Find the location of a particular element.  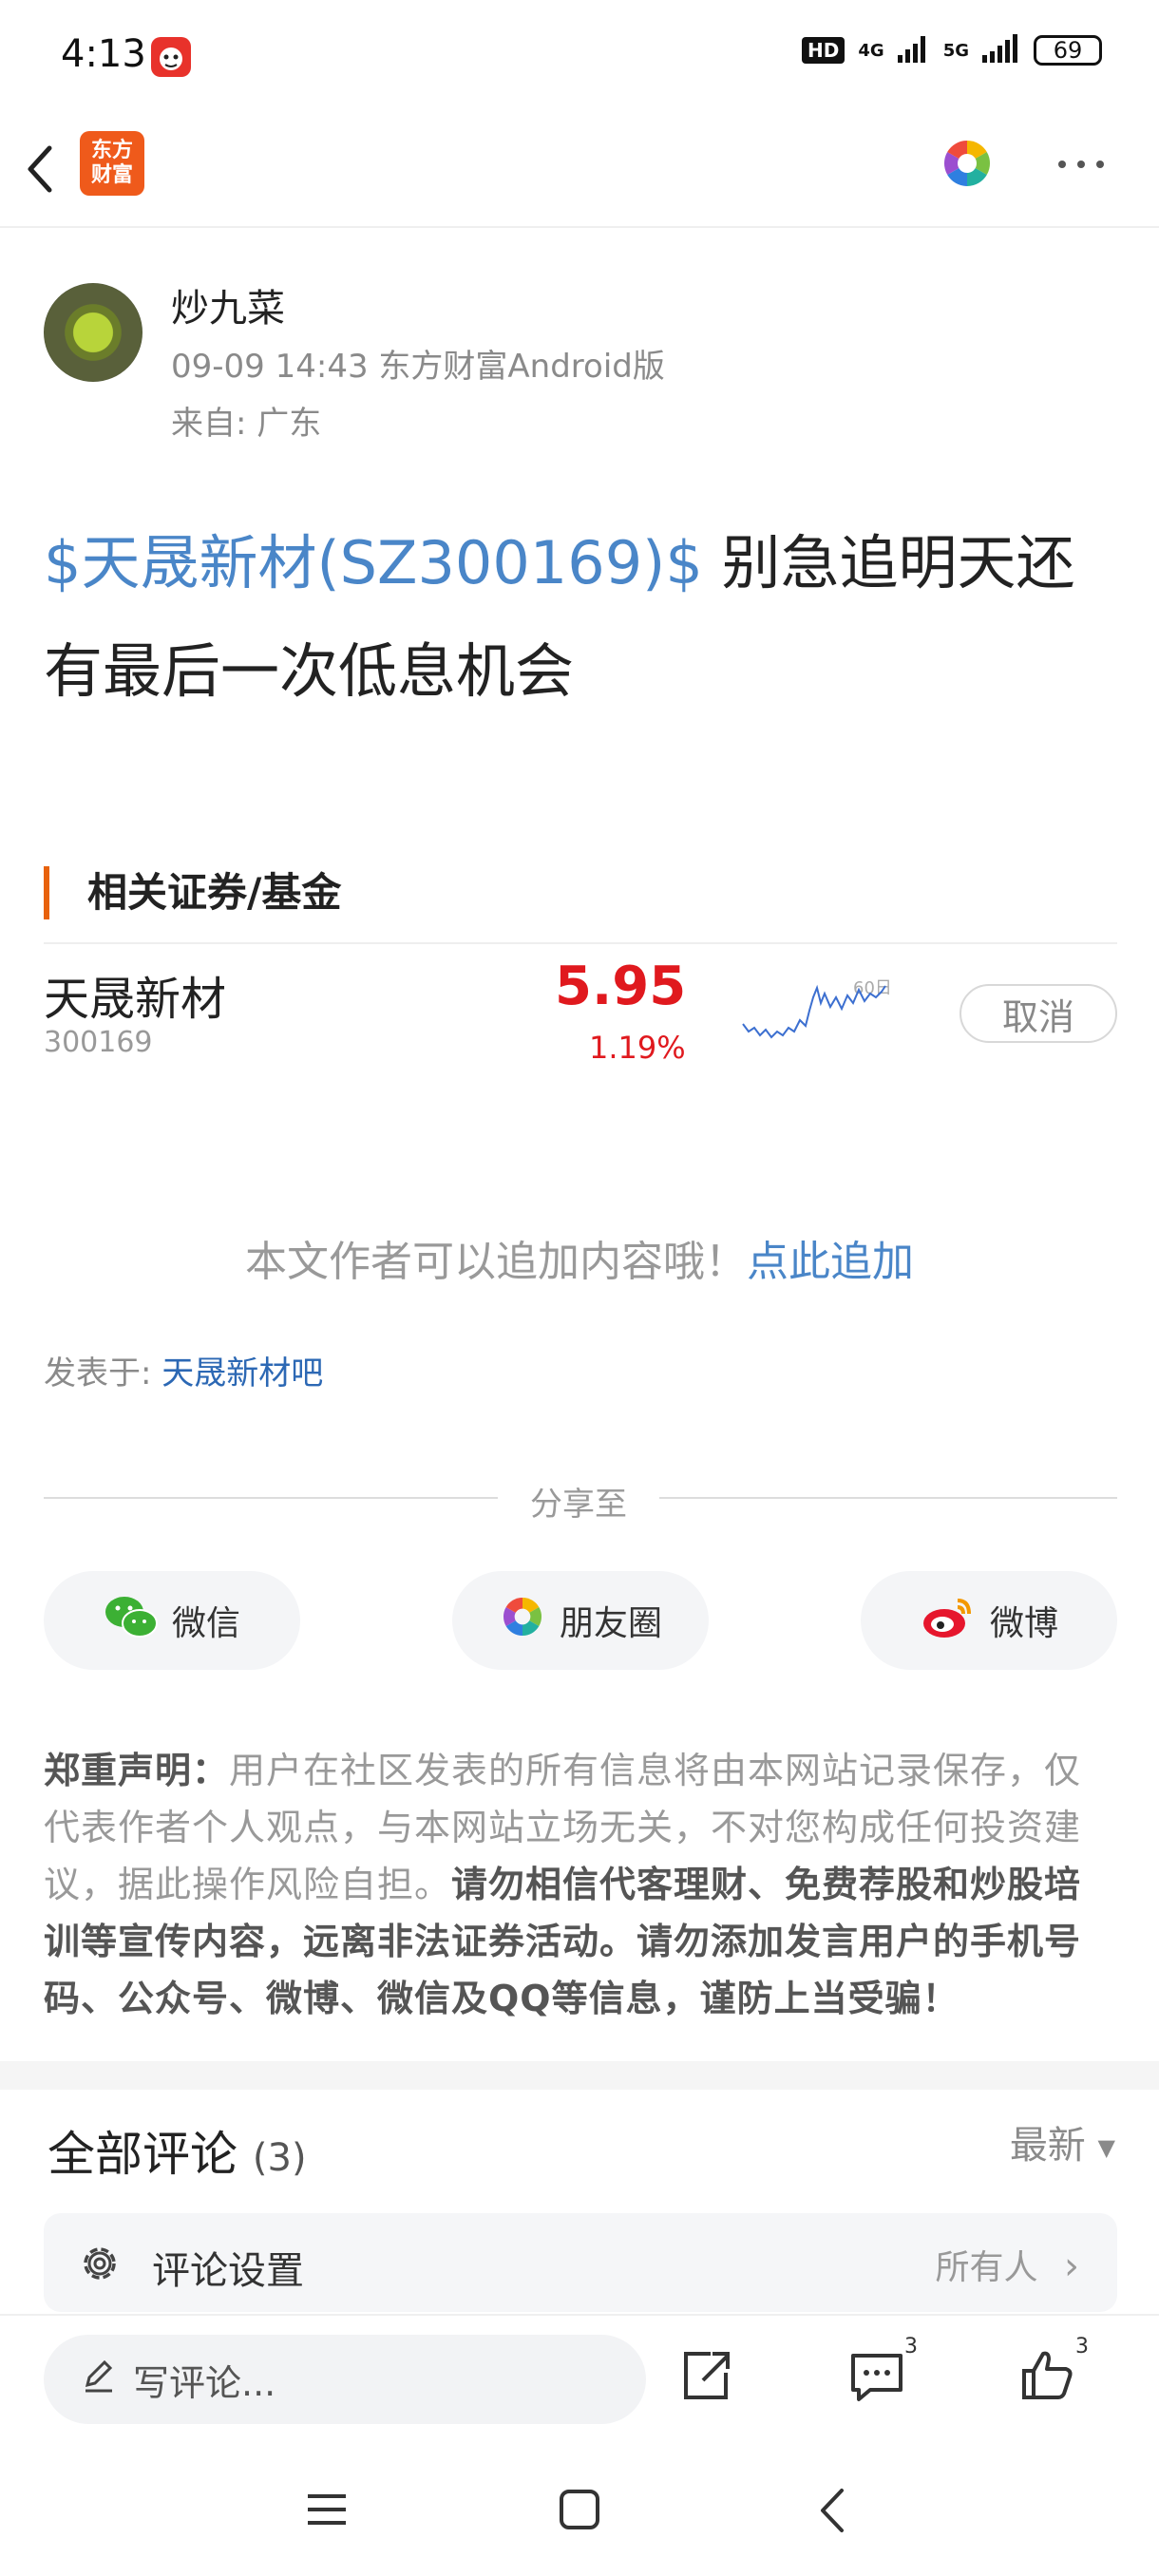

cancel-follow-button: 取消 is located at coordinates (1038, 1013).